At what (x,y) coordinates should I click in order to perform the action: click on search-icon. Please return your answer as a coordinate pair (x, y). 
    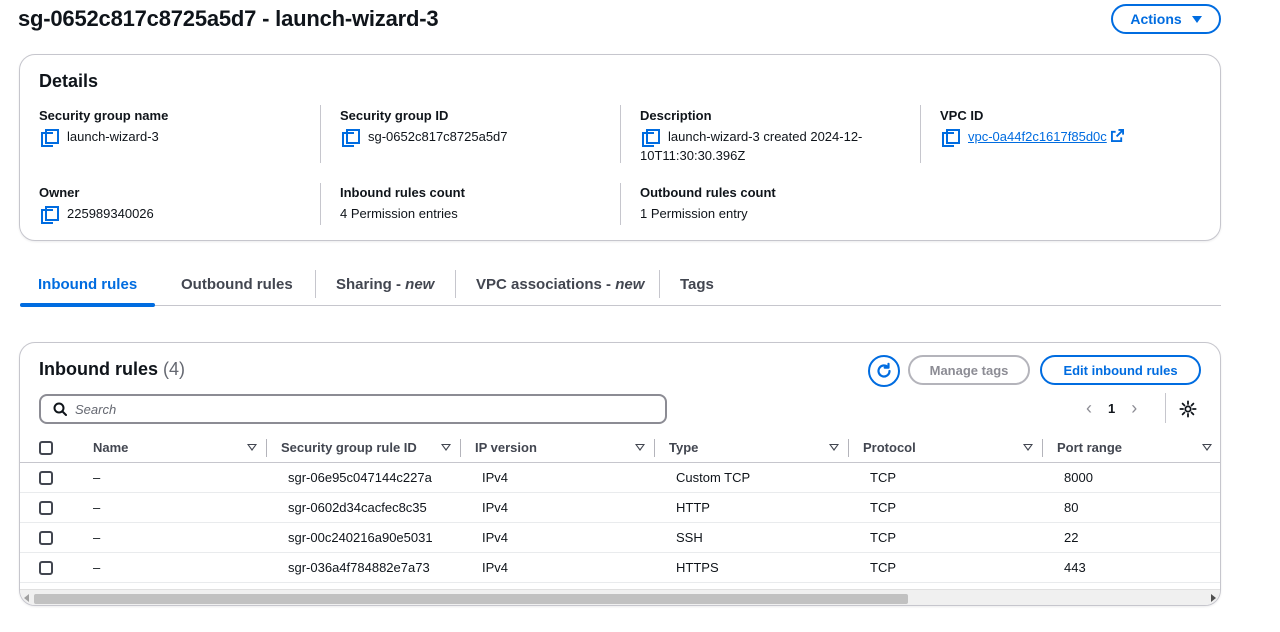
    Looking at the image, I should click on (60, 409).